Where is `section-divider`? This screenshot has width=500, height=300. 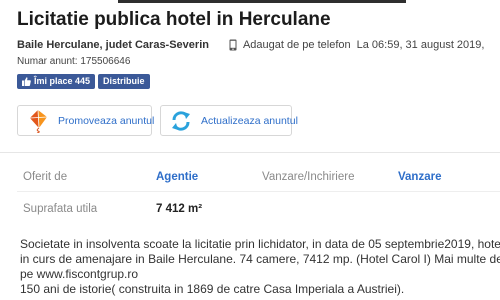 section-divider is located at coordinates (250, 152).